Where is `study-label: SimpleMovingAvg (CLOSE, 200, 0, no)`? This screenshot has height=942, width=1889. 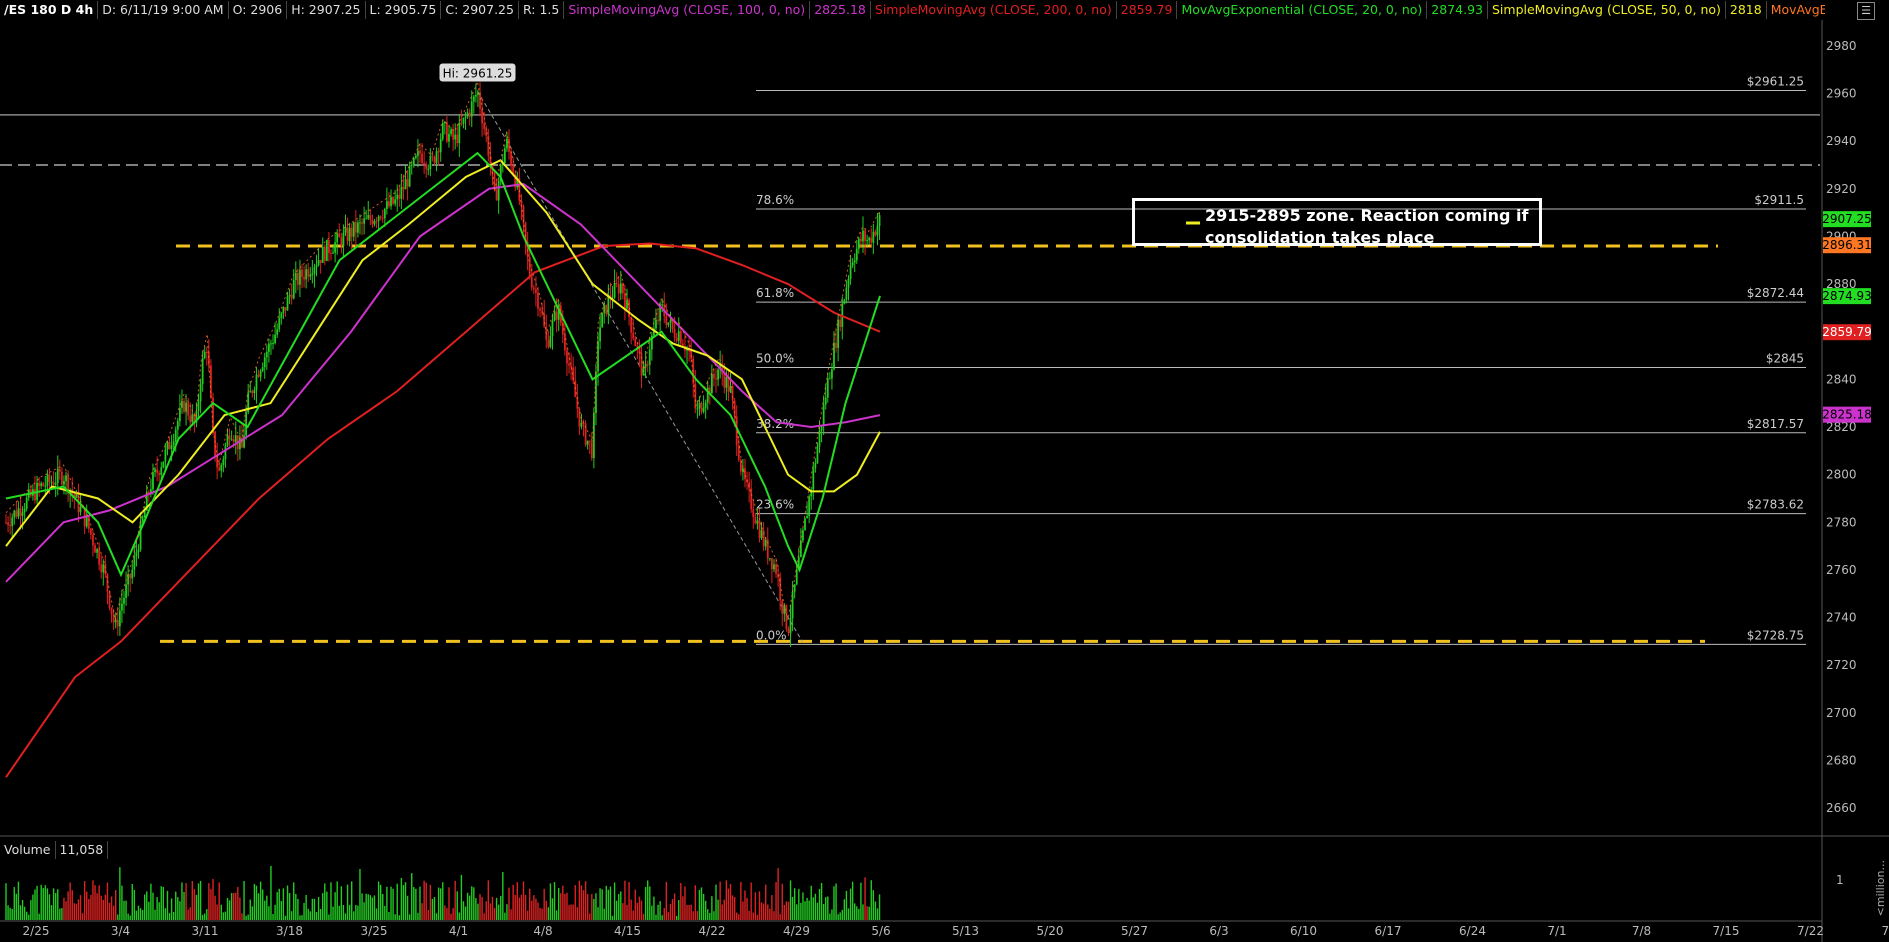 study-label: SimpleMovingAvg (CLOSE, 200, 0, no) is located at coordinates (994, 10).